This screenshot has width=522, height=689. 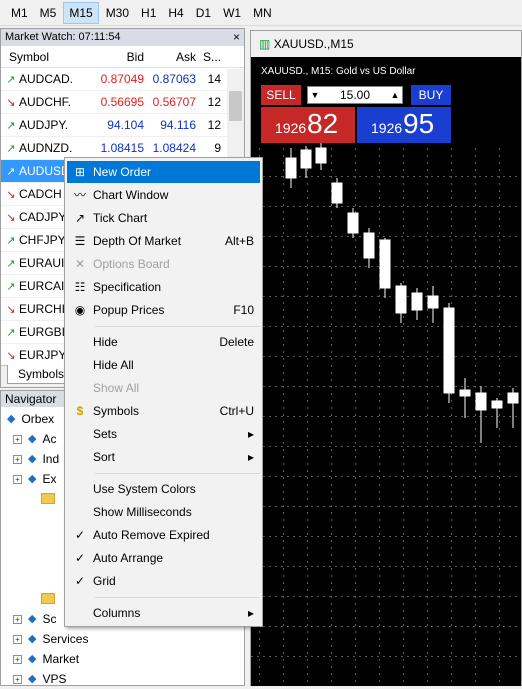 I want to click on menu-item-show-all: Show All, so click(x=163, y=388).